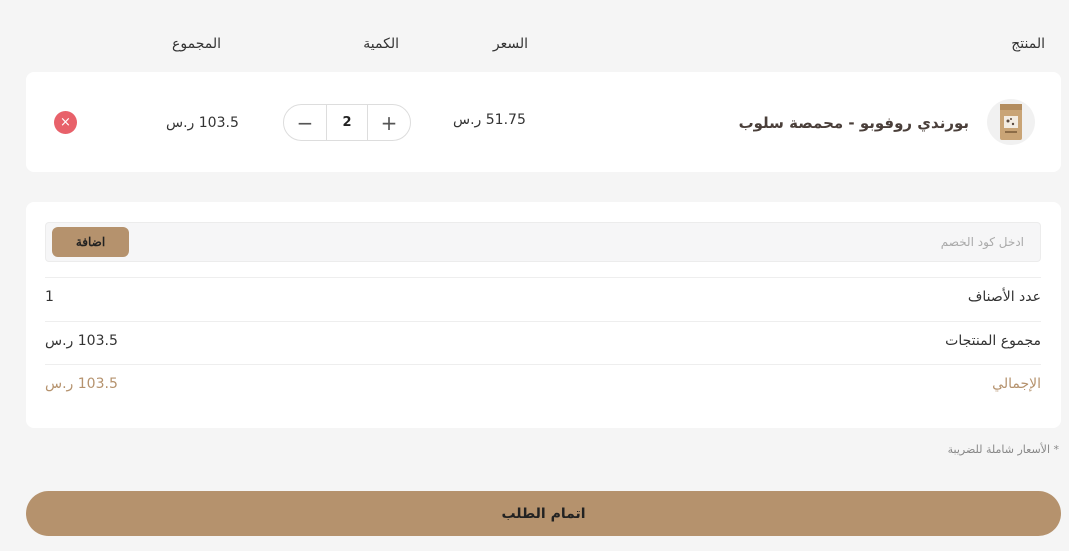  What do you see at coordinates (993, 341) in the screenshot?
I see `subtotal-label: مجموع المنتجات` at bounding box center [993, 341].